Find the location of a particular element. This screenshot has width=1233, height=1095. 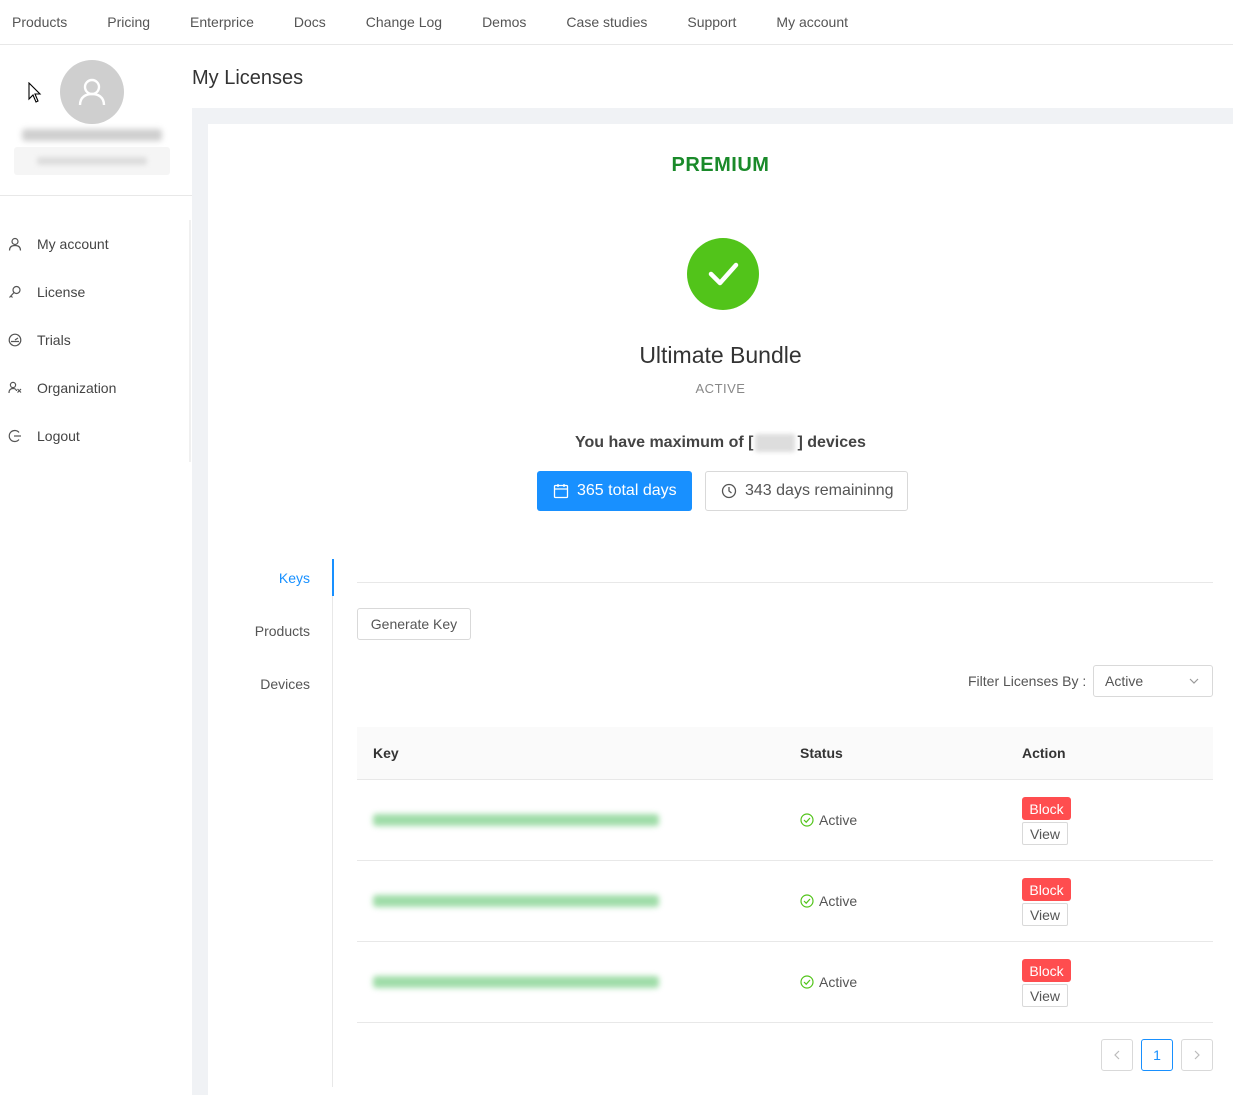

success-check-icon is located at coordinates (723, 274).